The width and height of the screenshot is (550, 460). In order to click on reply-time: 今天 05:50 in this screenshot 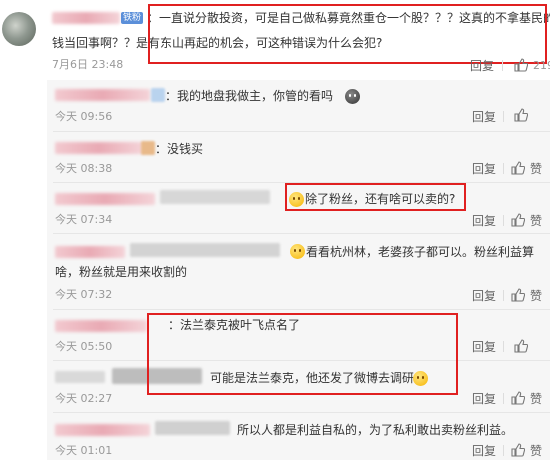, I will do `click(84, 346)`.